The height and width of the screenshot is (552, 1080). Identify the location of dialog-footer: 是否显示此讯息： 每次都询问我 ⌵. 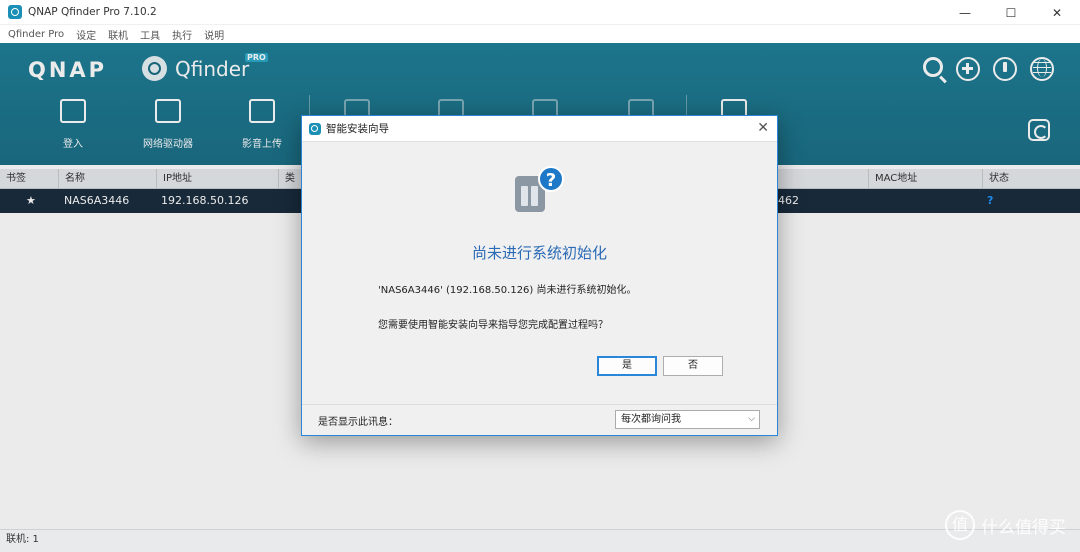
(539, 419).